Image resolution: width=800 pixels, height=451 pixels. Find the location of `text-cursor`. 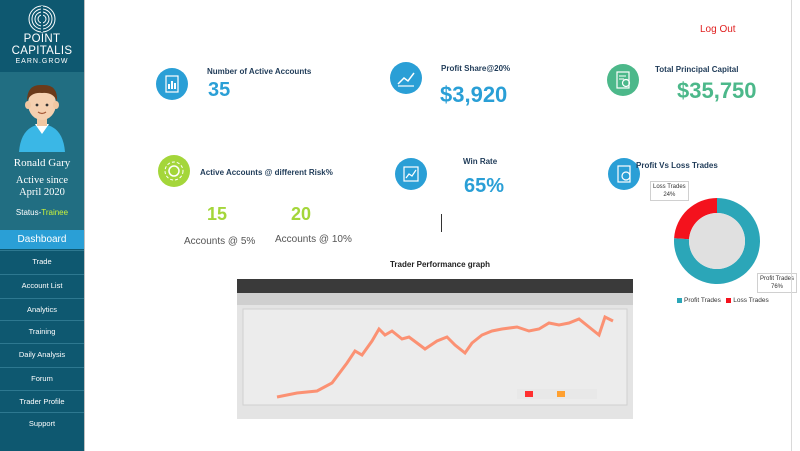

text-cursor is located at coordinates (441, 223).